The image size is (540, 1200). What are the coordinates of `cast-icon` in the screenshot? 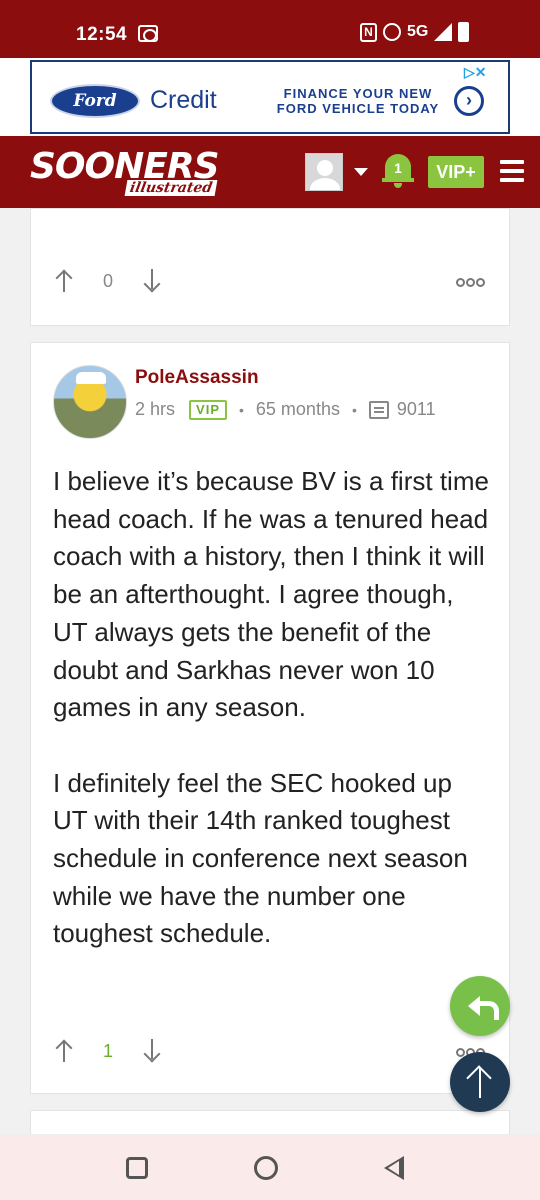 It's located at (148, 33).